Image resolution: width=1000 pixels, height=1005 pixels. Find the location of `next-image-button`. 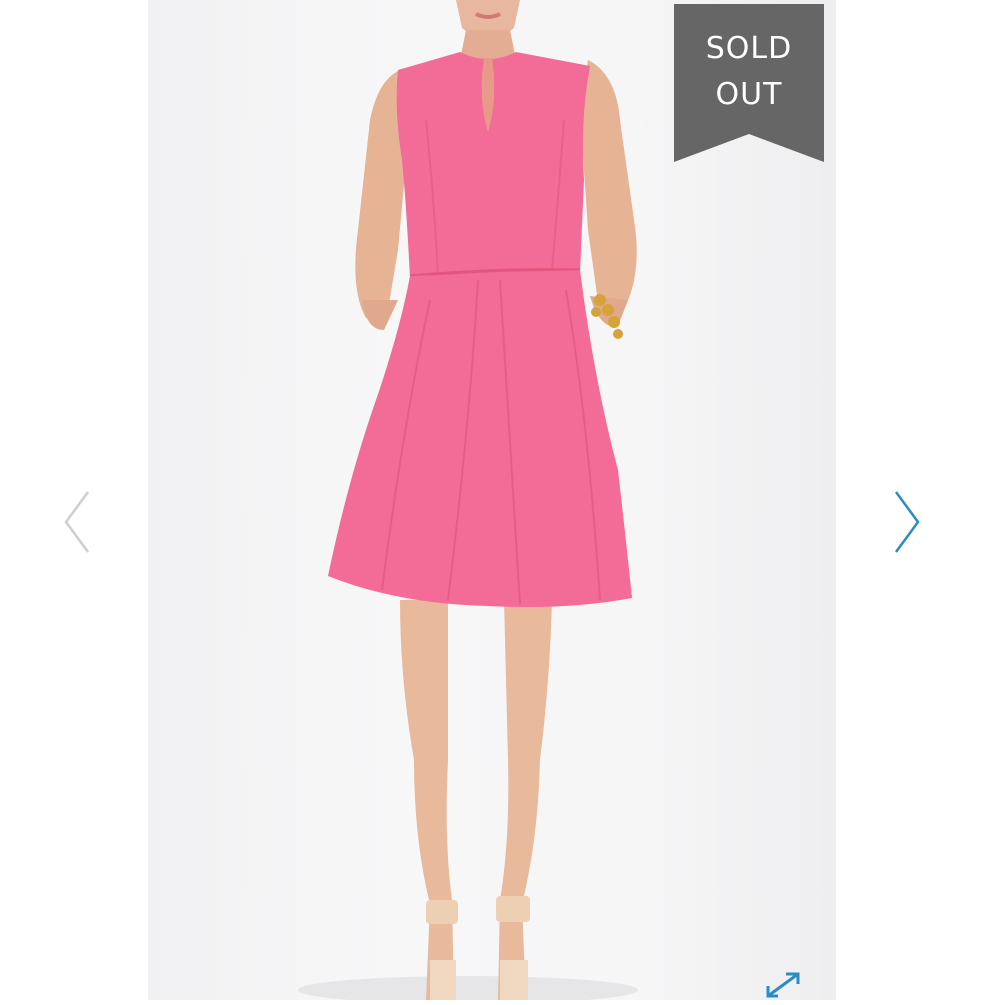

next-image-button is located at coordinates (908, 522).